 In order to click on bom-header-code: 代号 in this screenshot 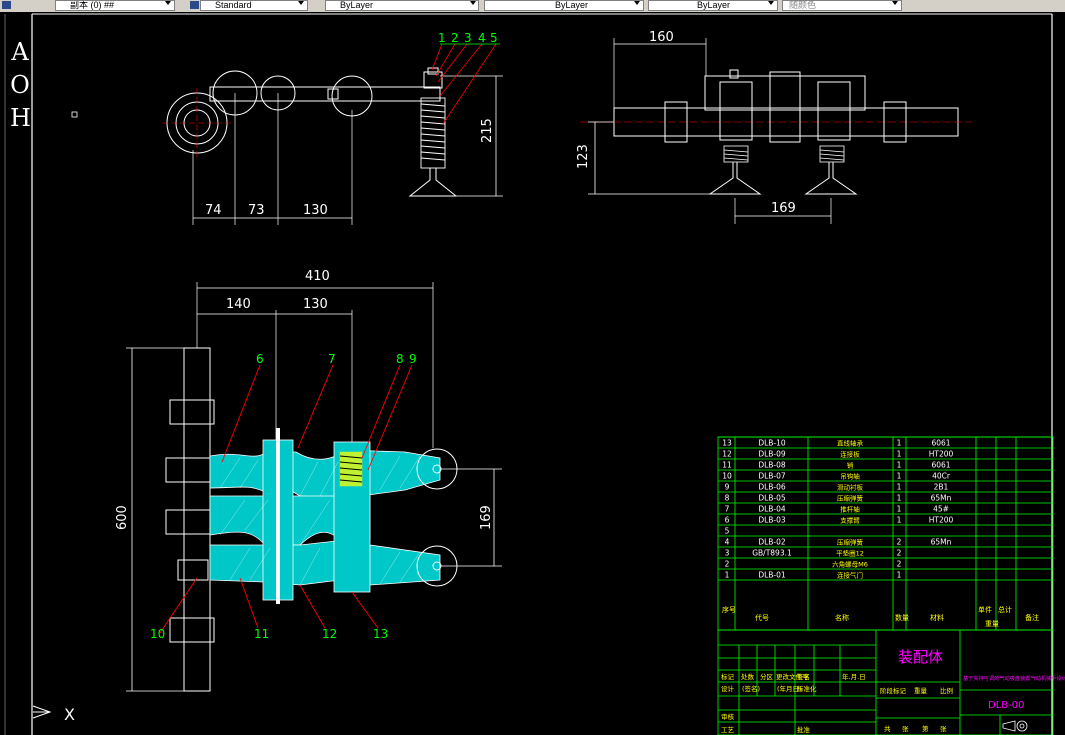, I will do `click(762, 617)`.